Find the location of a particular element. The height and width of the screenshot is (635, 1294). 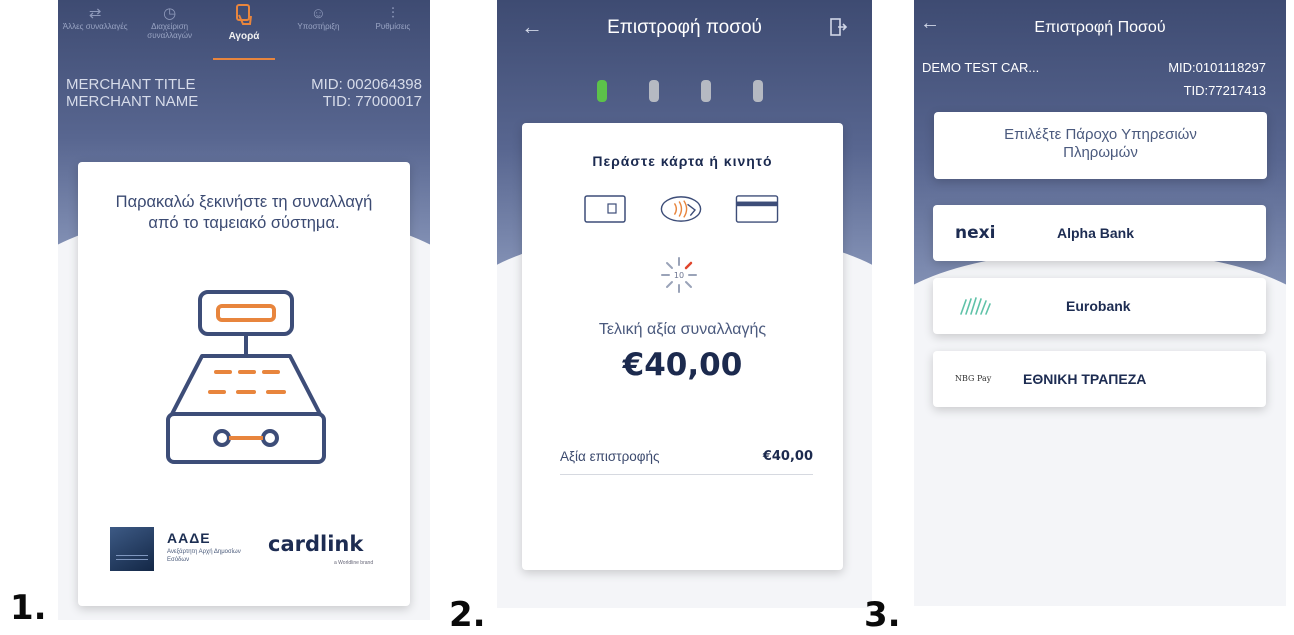

top-bar: ← Επιστροφή ποσού is located at coordinates (684, 31).